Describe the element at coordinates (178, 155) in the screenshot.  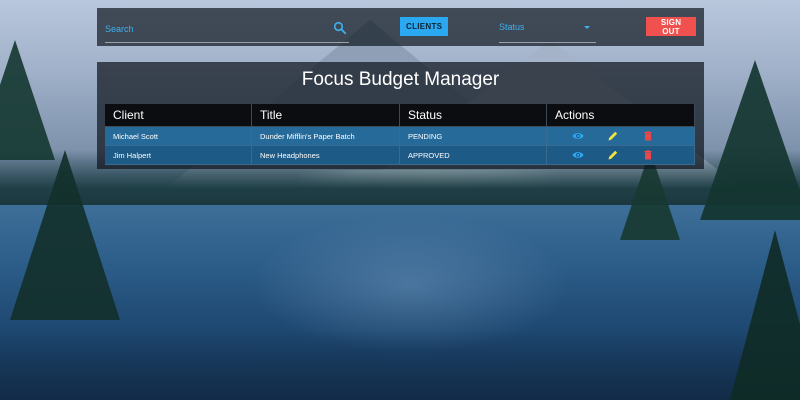
I see `cell-client: Jim Halpert` at that location.